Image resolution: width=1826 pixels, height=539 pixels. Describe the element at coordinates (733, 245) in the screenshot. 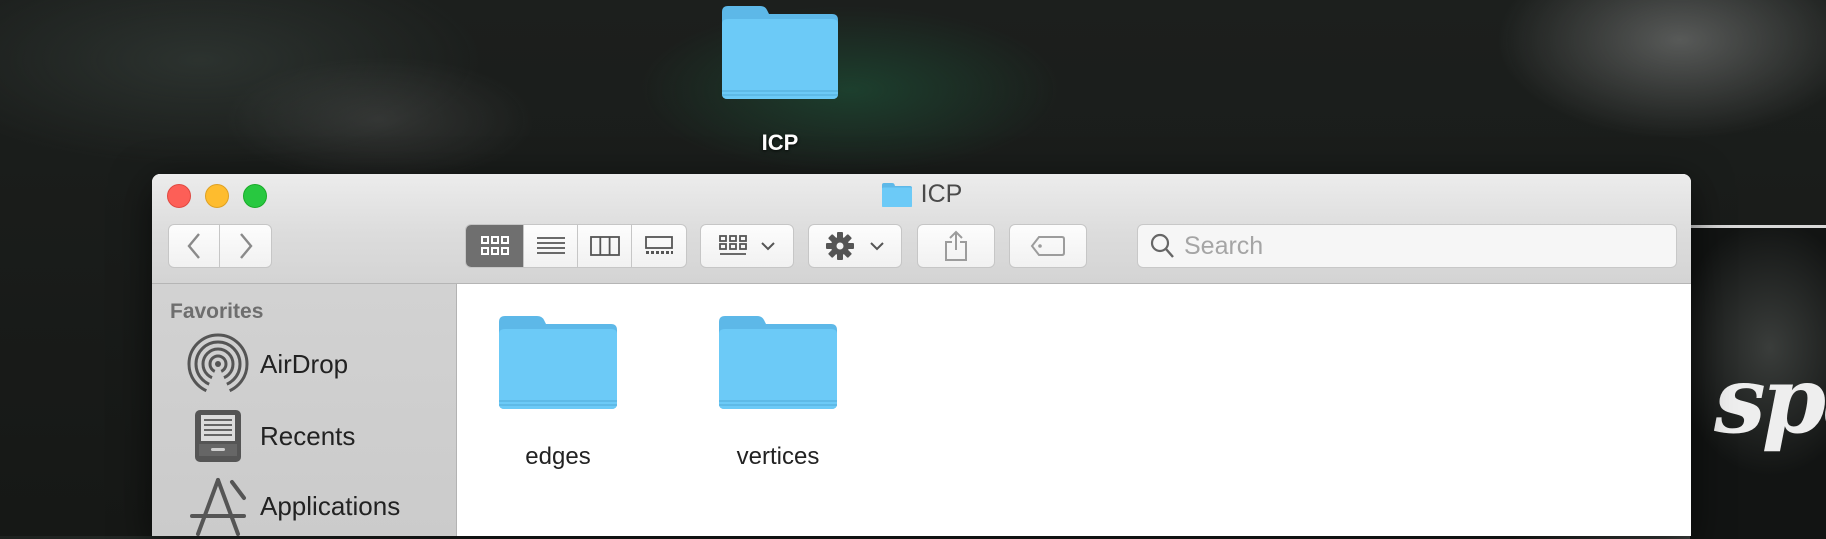

I see `group-grid-icon` at that location.